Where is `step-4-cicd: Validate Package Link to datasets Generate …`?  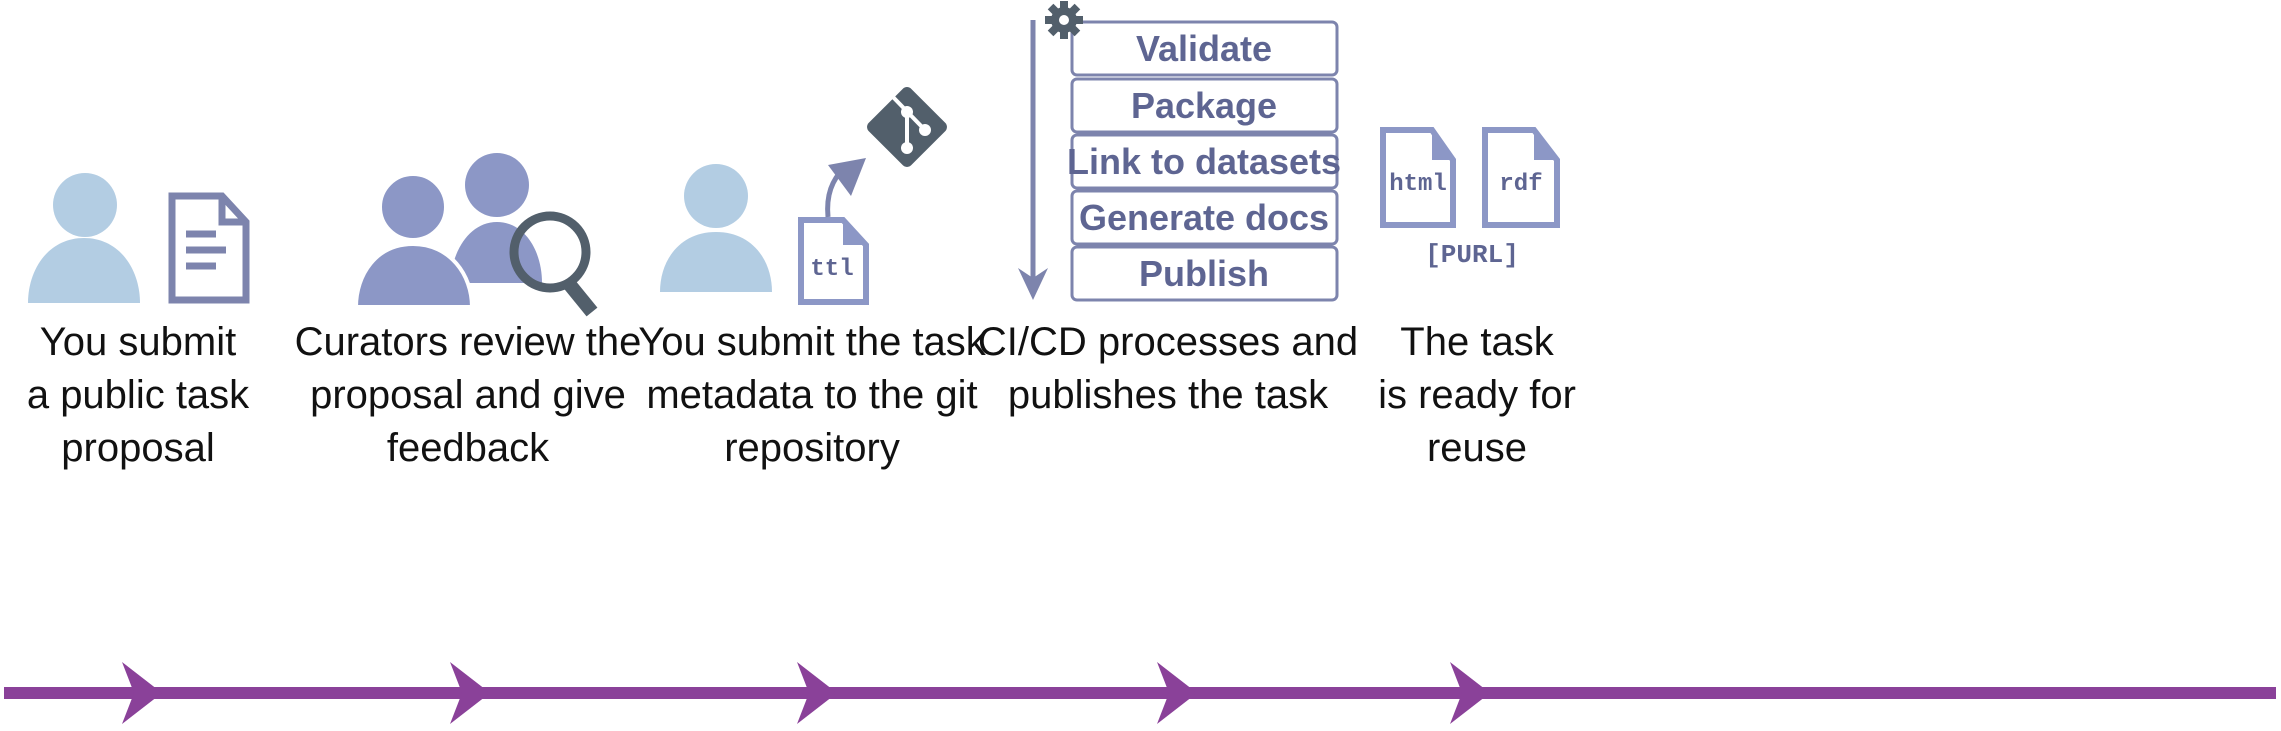
step-4-cicd: Validate Package Link to datasets Generate … is located at coordinates (1179, 151).